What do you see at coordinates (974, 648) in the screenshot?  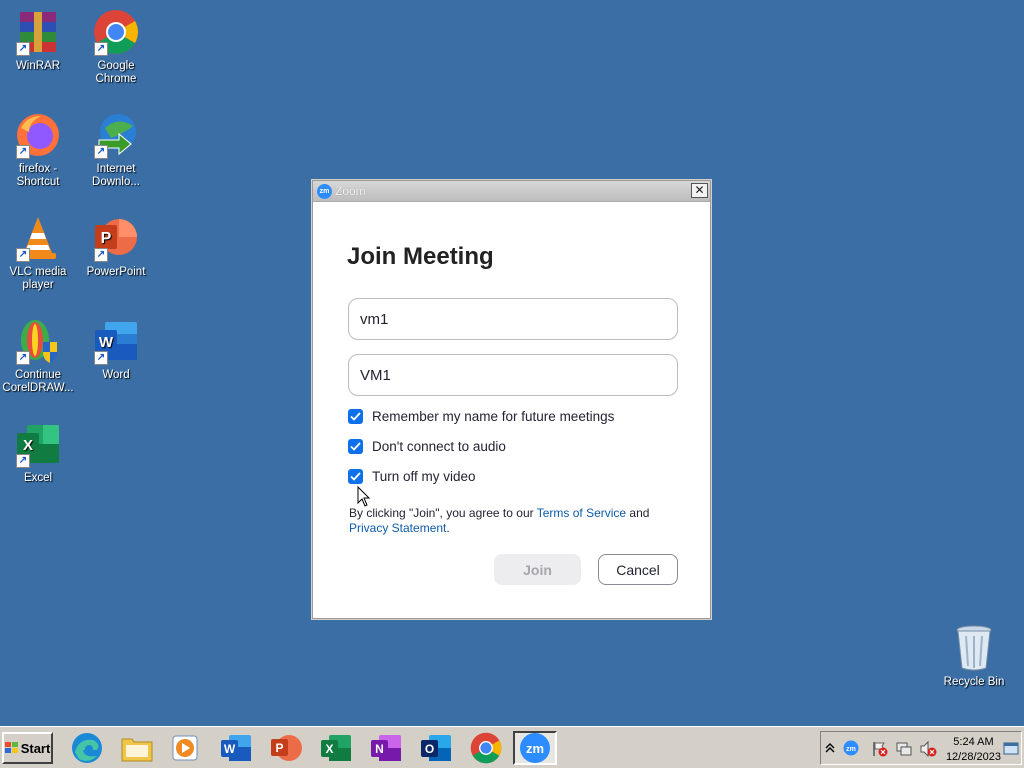 I see `recycle-bin-icon` at bounding box center [974, 648].